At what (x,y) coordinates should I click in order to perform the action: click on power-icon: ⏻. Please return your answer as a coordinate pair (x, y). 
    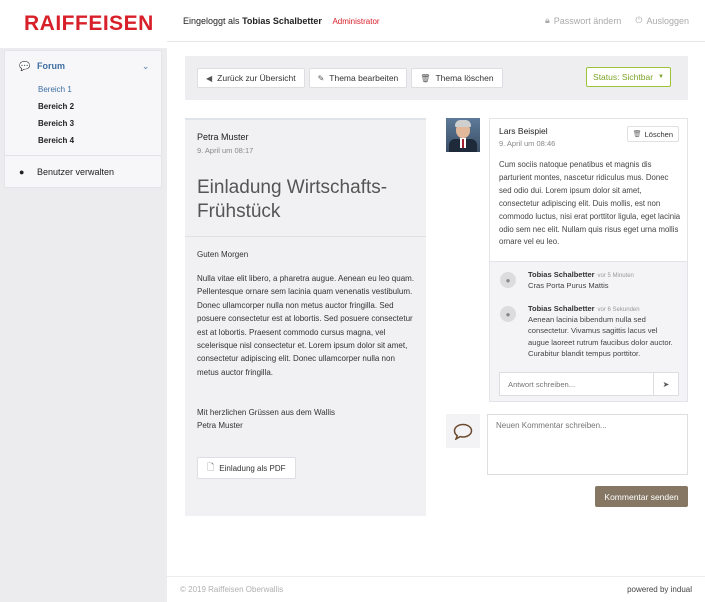
    Looking at the image, I should click on (639, 20).